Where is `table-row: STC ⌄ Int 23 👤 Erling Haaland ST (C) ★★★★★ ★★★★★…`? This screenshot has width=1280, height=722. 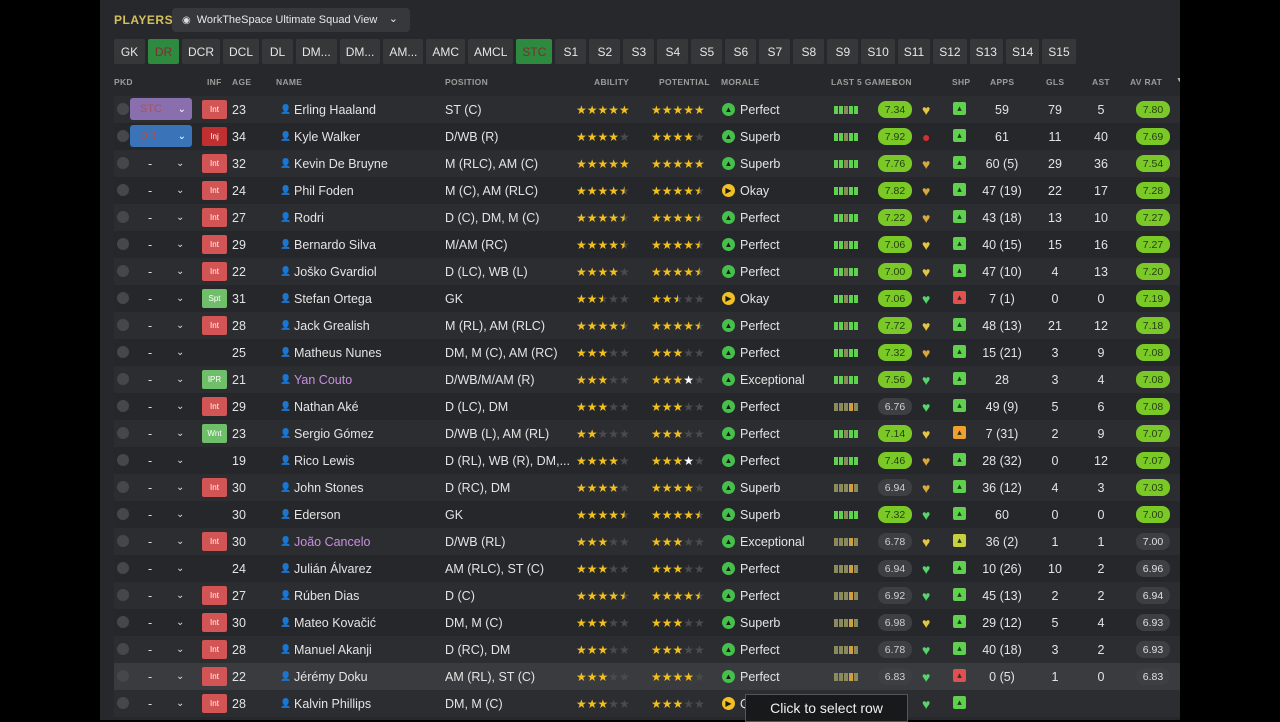
table-row: STC ⌄ Int 23 👤 Erling Haaland ST (C) ★★★★★ ★★★★★… is located at coordinates (647, 109).